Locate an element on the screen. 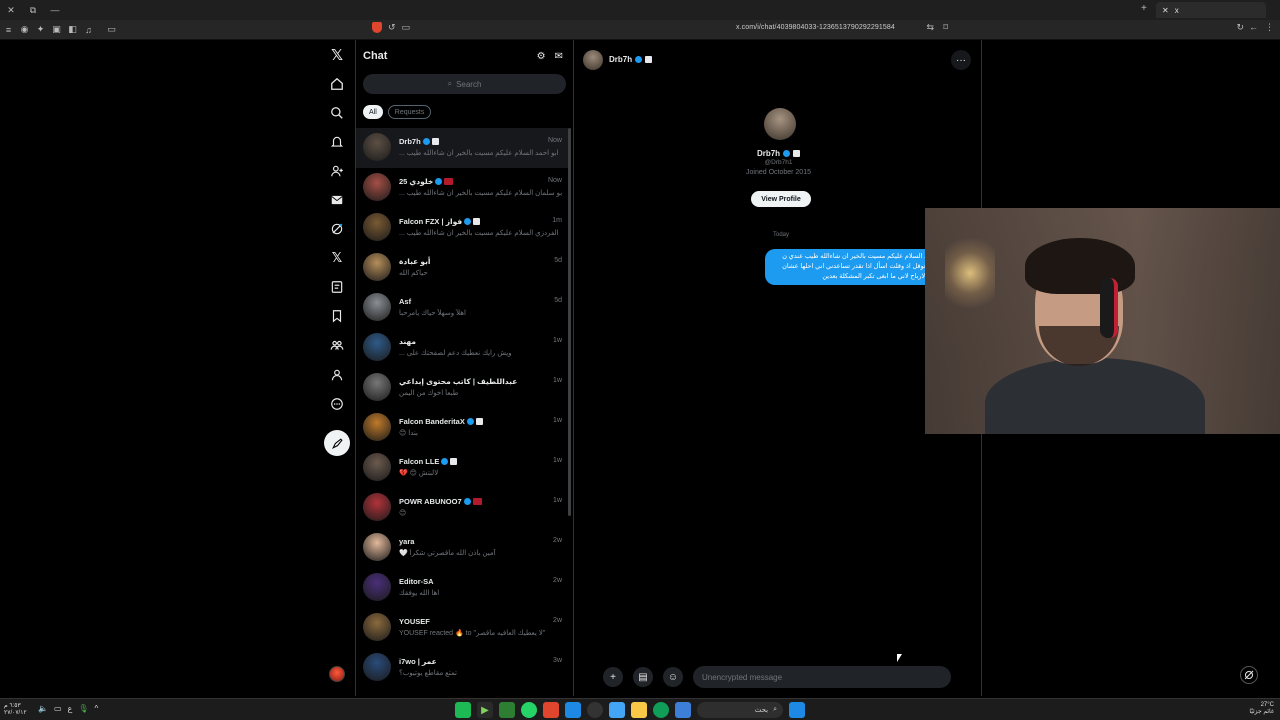 Image resolution: width=1280 pixels, height=720 pixels. reload-icon: ↺ is located at coordinates (392, 27).